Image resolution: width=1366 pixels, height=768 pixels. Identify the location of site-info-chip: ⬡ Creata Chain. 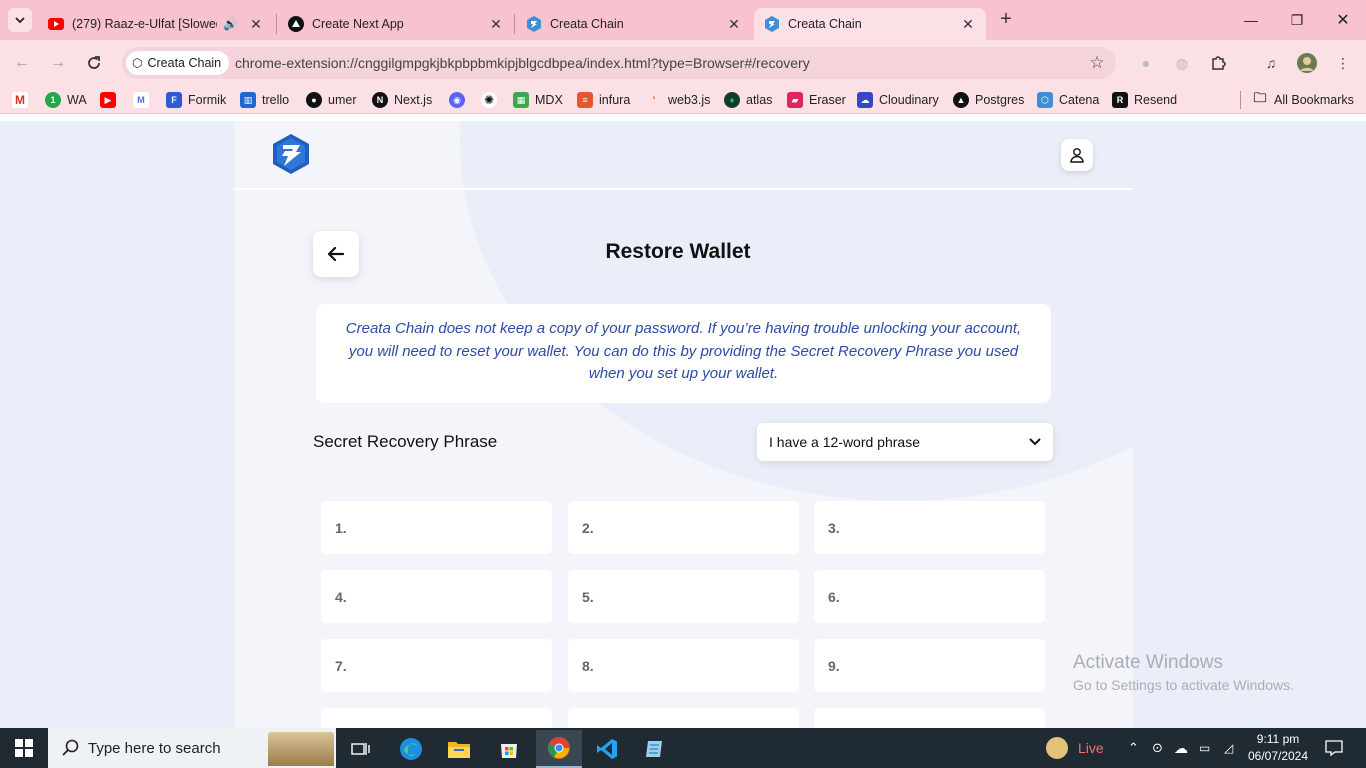
(178, 63).